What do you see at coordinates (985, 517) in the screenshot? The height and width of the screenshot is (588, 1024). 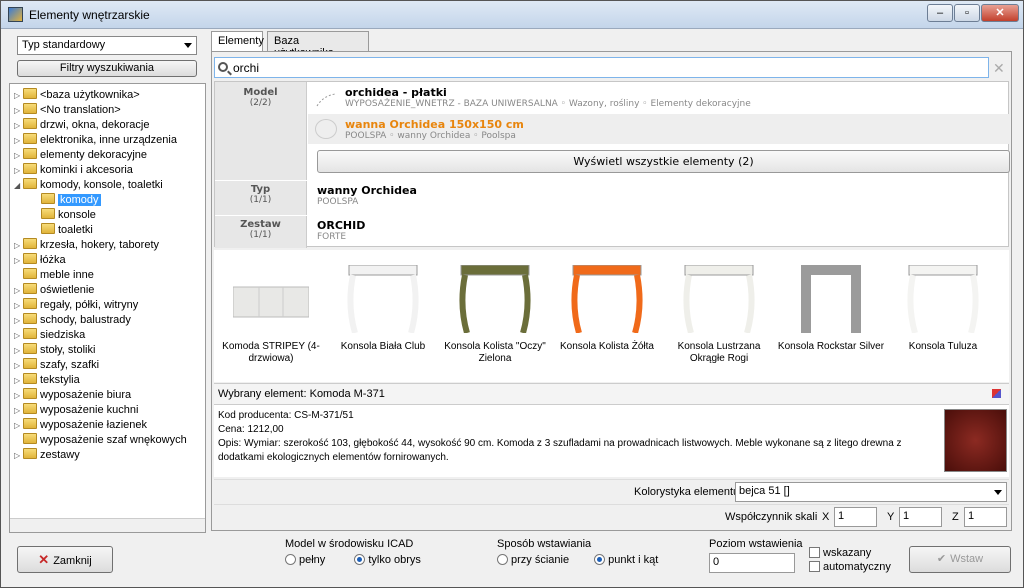 I see `scale-z-input: 1` at bounding box center [985, 517].